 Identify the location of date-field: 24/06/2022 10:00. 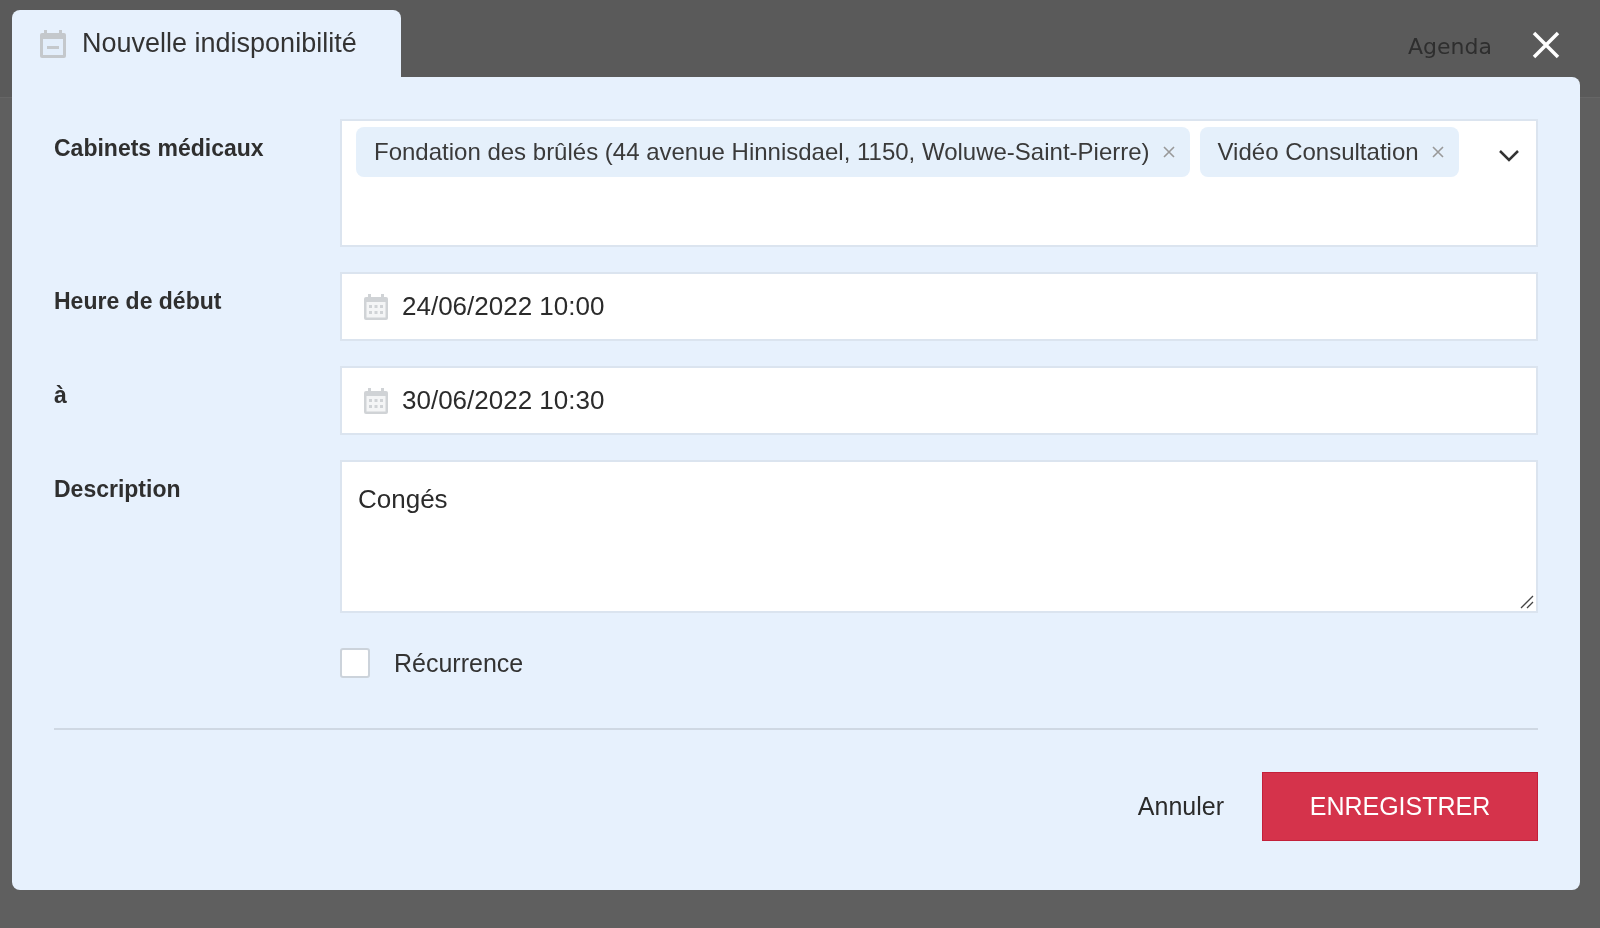
(939, 306).